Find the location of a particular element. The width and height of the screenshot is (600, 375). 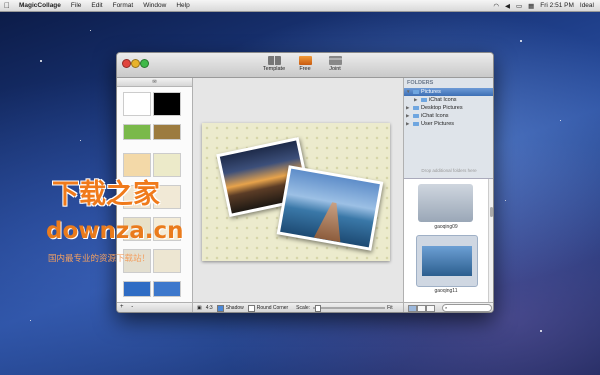

canvas-bottom-bar: ▣ 4:3 Shadow Round Corner Scale: Fit is located at coordinates (298, 307).